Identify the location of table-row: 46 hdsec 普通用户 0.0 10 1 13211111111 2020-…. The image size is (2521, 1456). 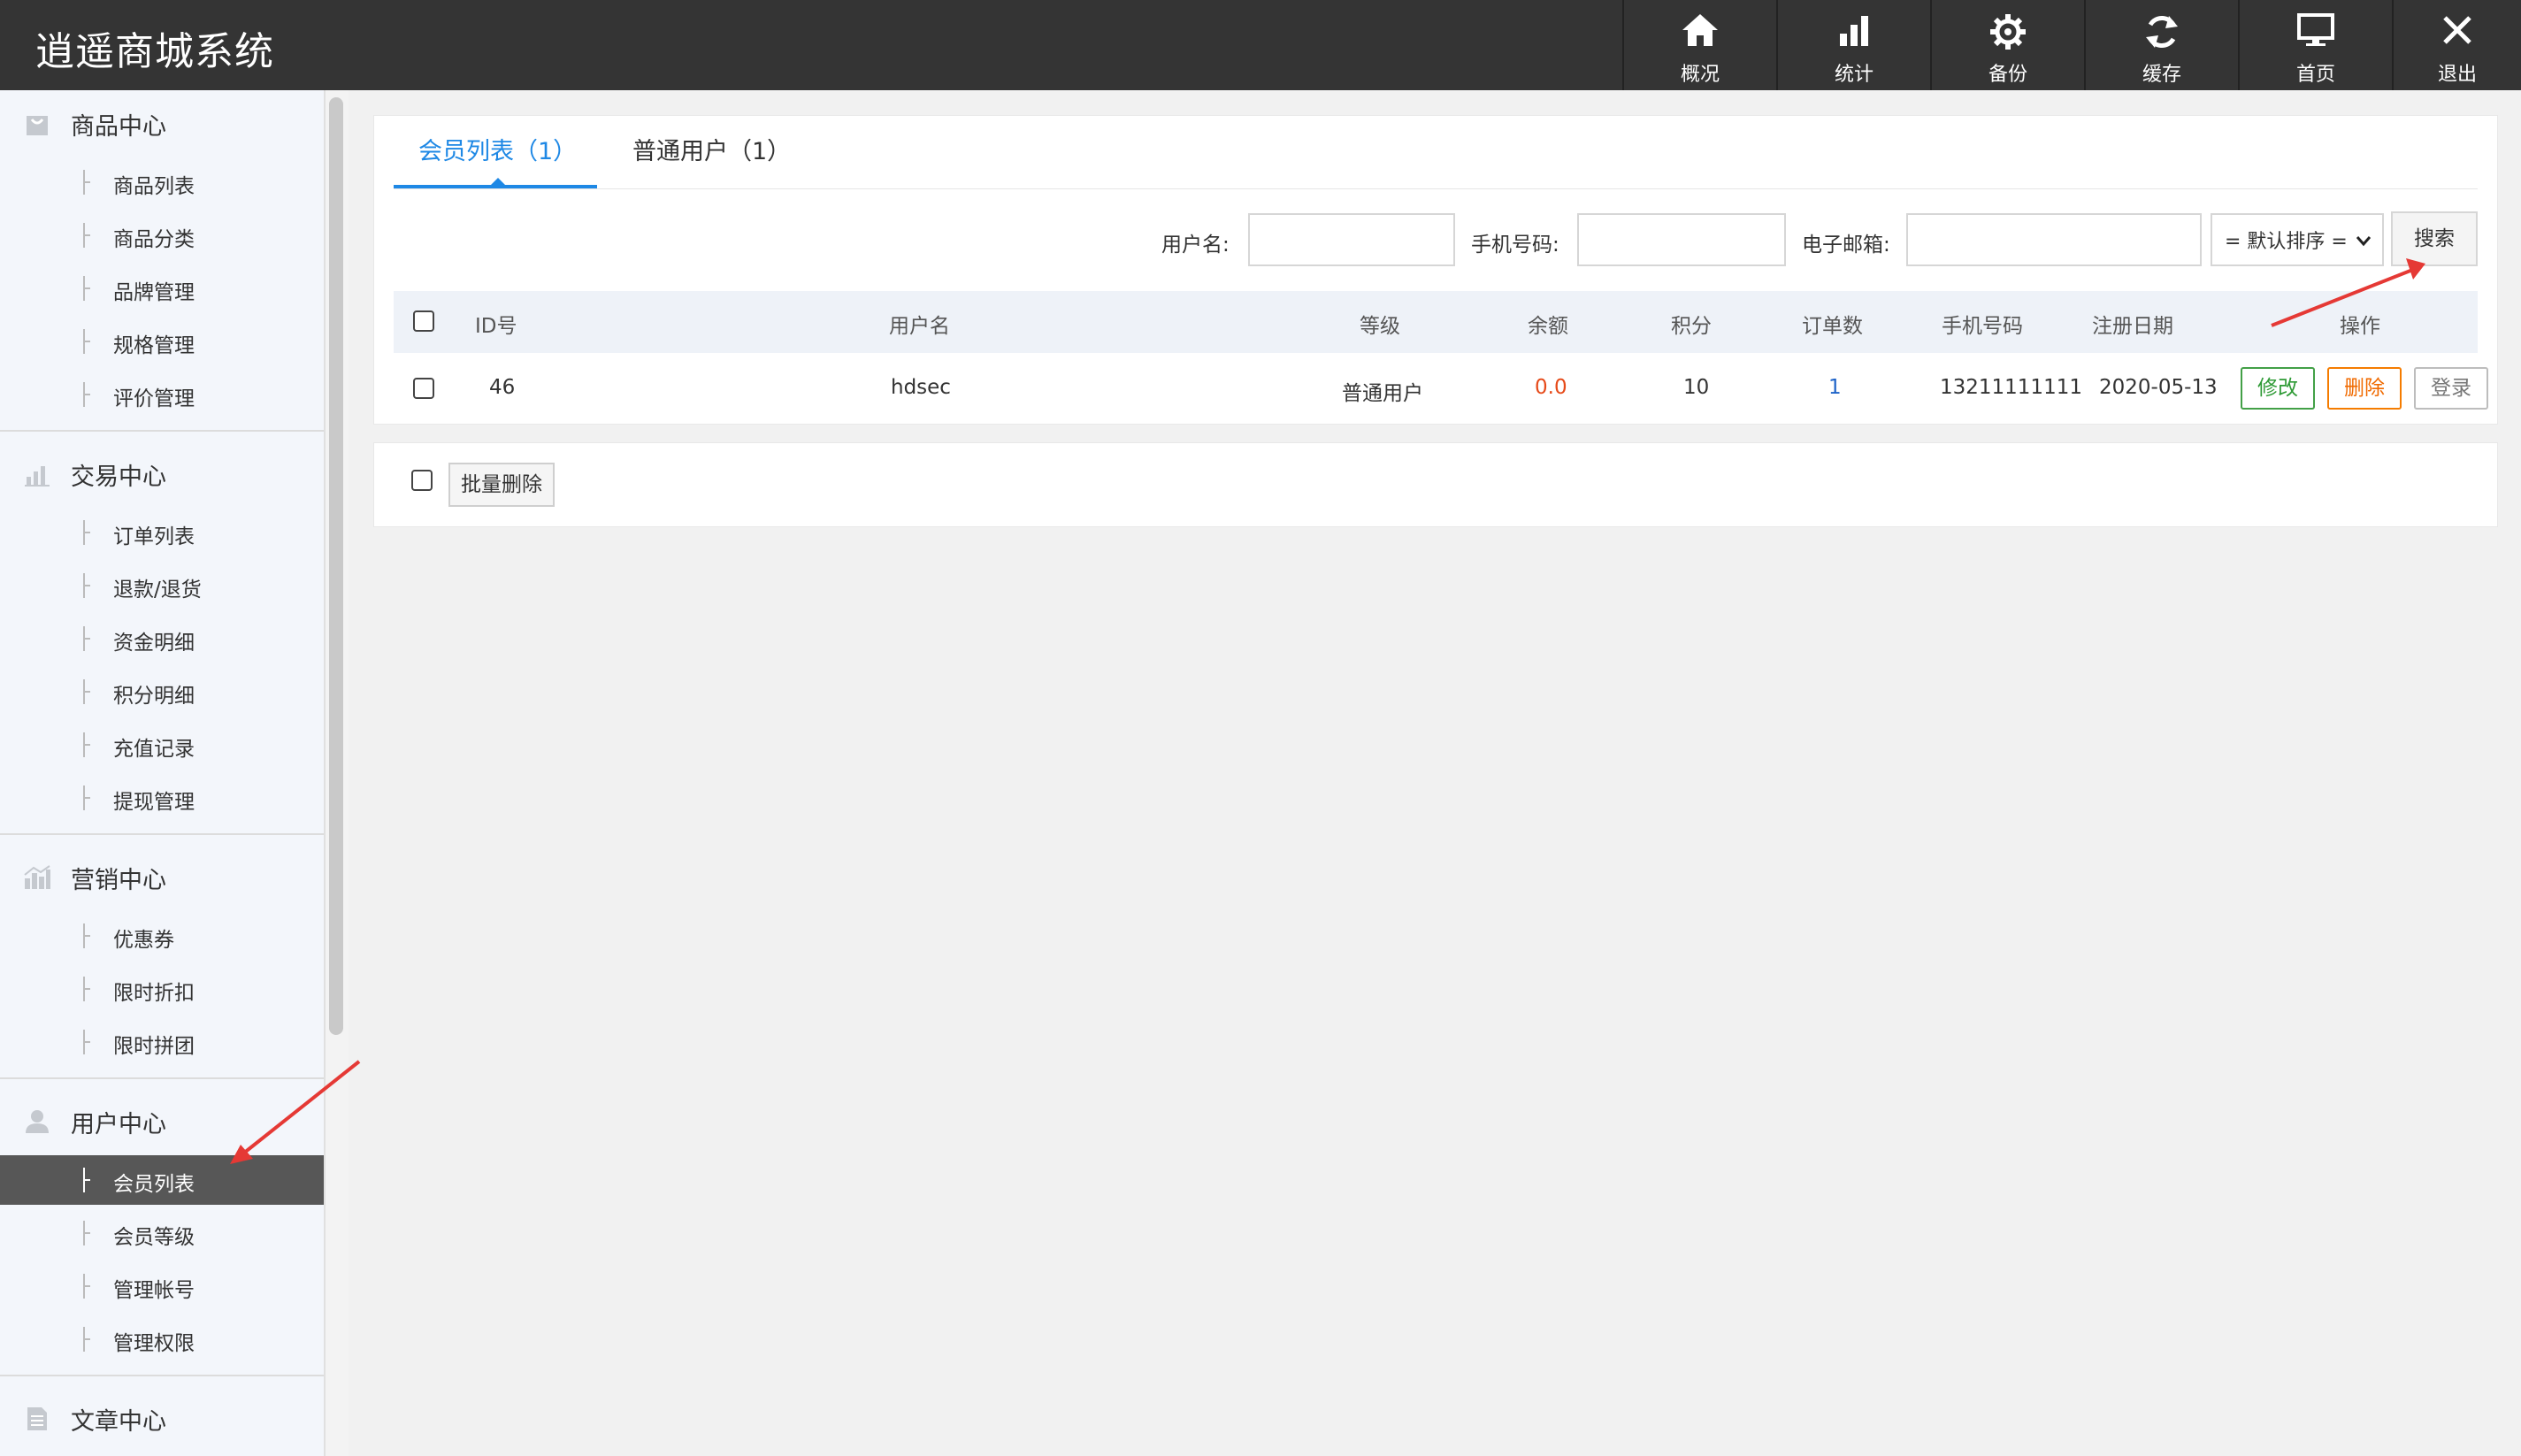
(1441, 388).